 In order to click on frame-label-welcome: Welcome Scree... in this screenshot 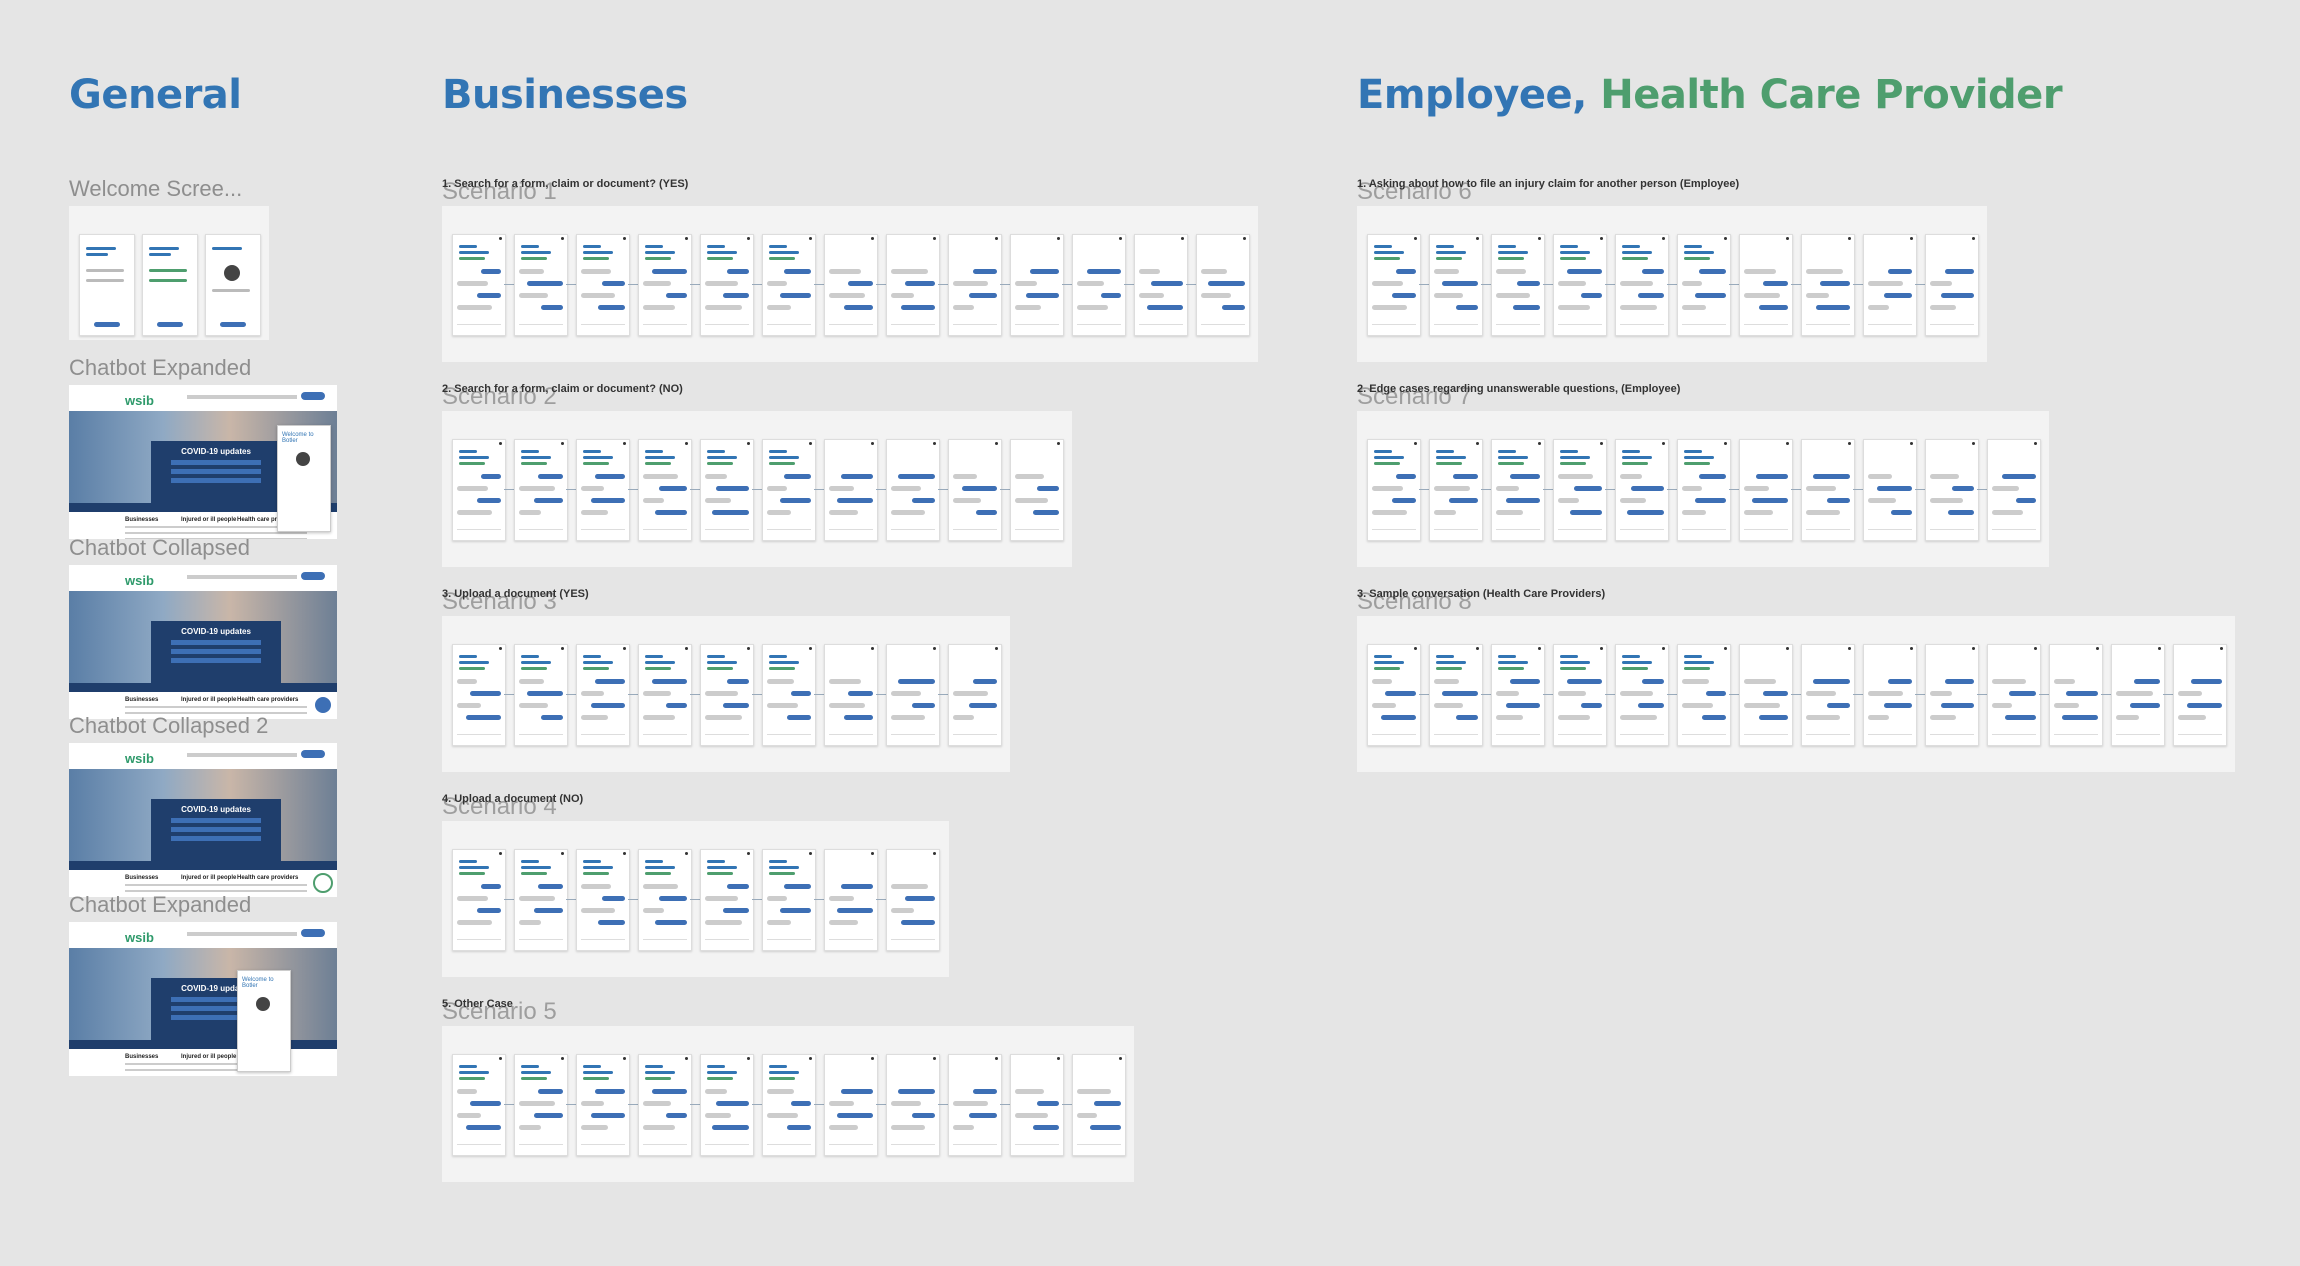, I will do `click(155, 189)`.